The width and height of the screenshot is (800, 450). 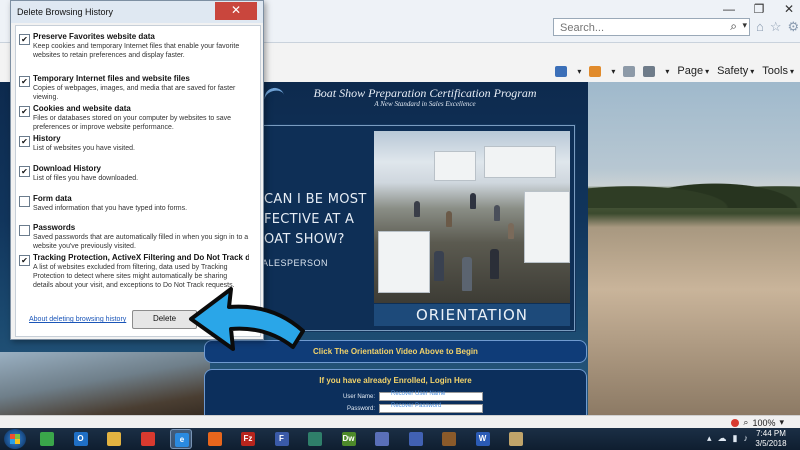 I want to click on books-icon-glyph, so click(x=449, y=439).